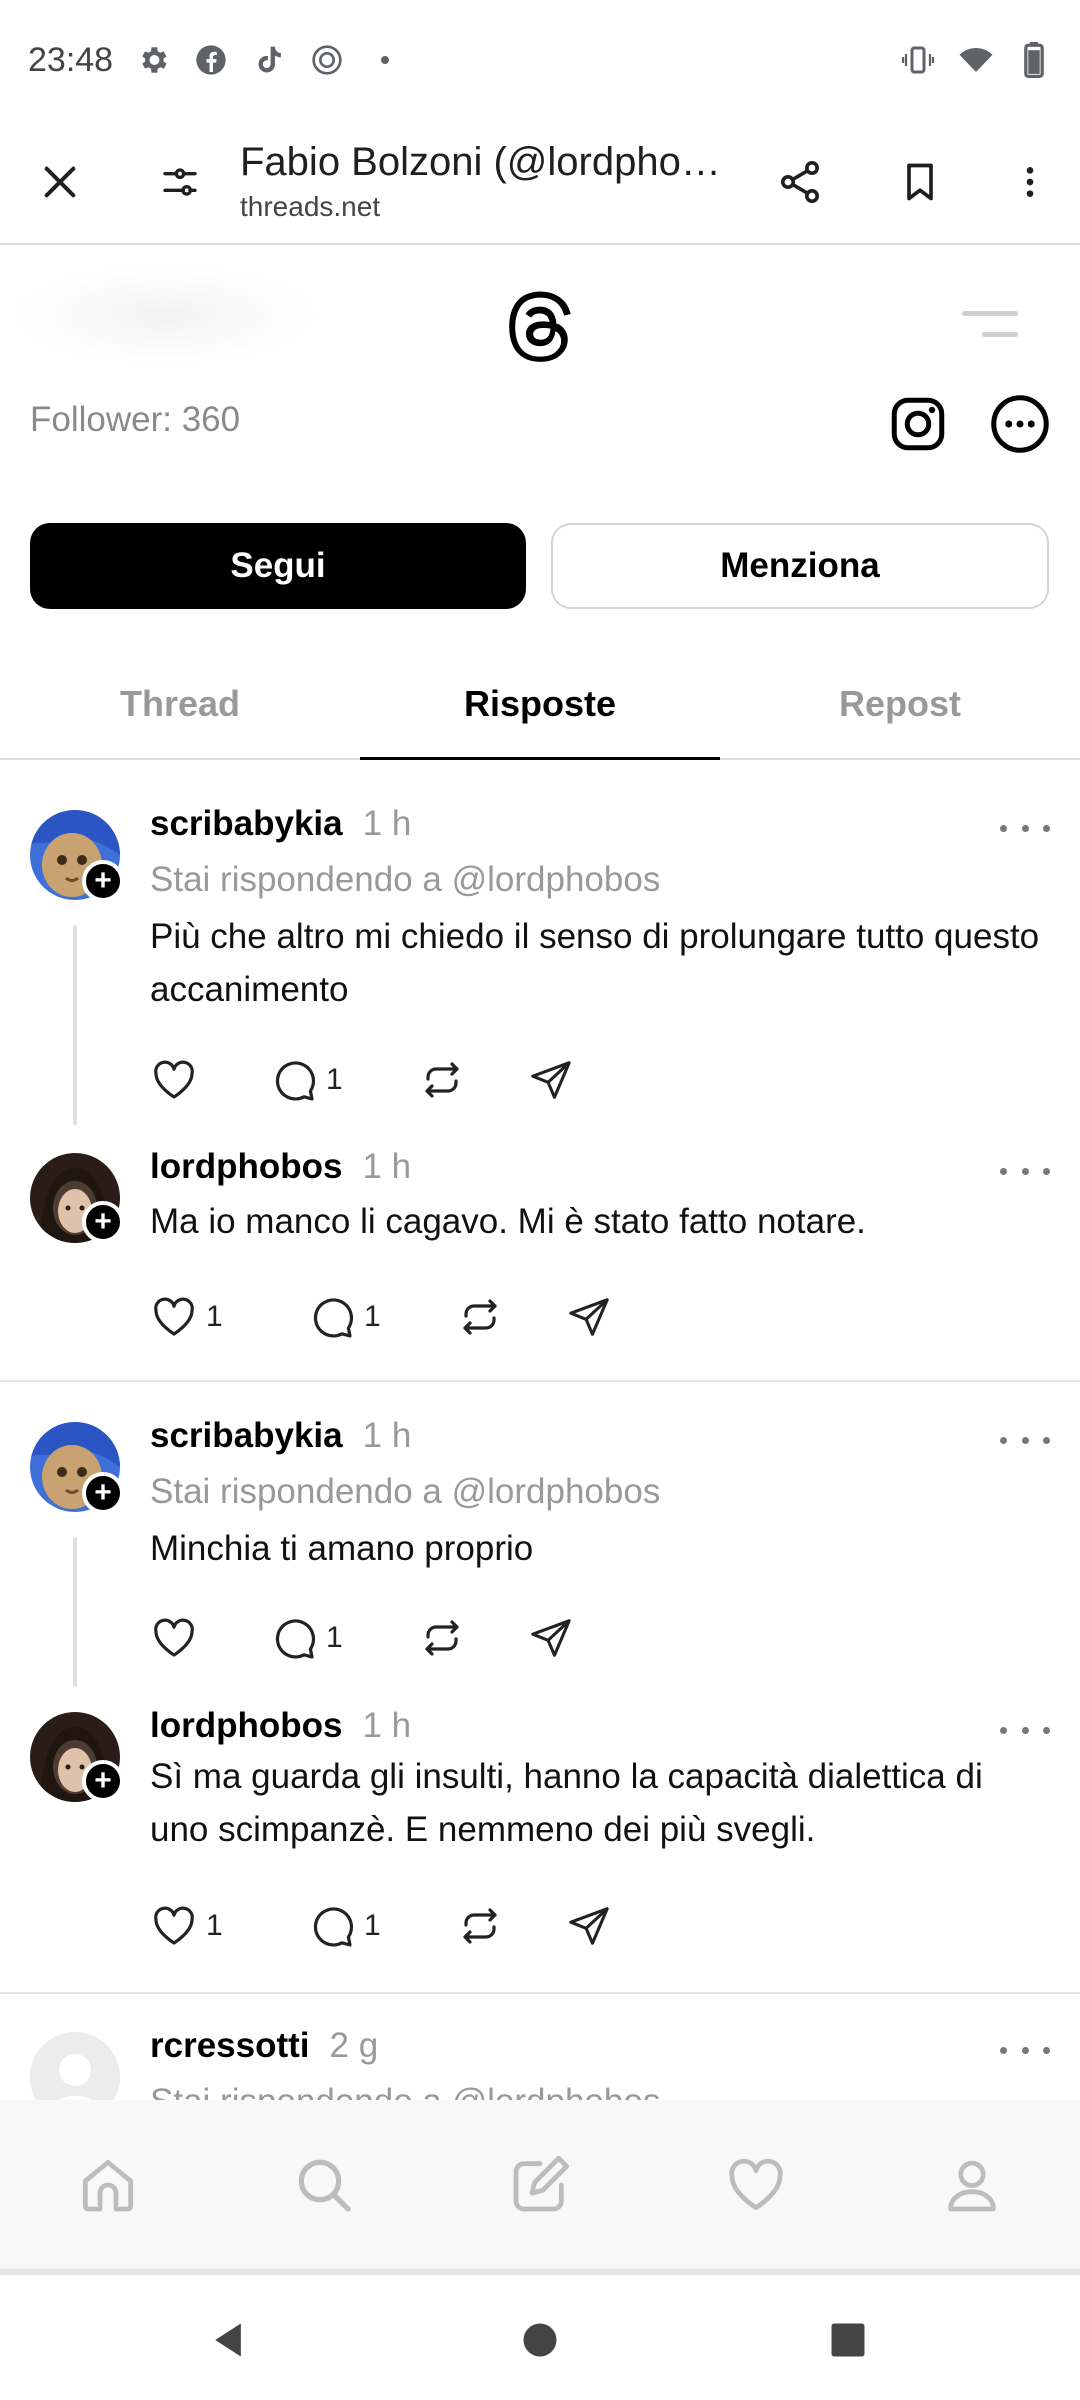  What do you see at coordinates (385, 60) in the screenshot?
I see `notification-dot-icon` at bounding box center [385, 60].